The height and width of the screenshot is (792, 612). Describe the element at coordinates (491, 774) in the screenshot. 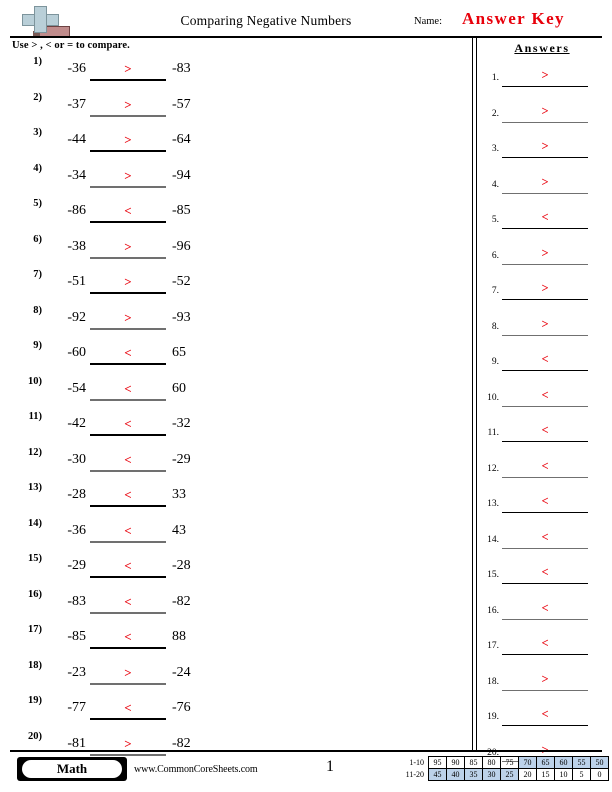

I see `grading-cell: 30` at that location.